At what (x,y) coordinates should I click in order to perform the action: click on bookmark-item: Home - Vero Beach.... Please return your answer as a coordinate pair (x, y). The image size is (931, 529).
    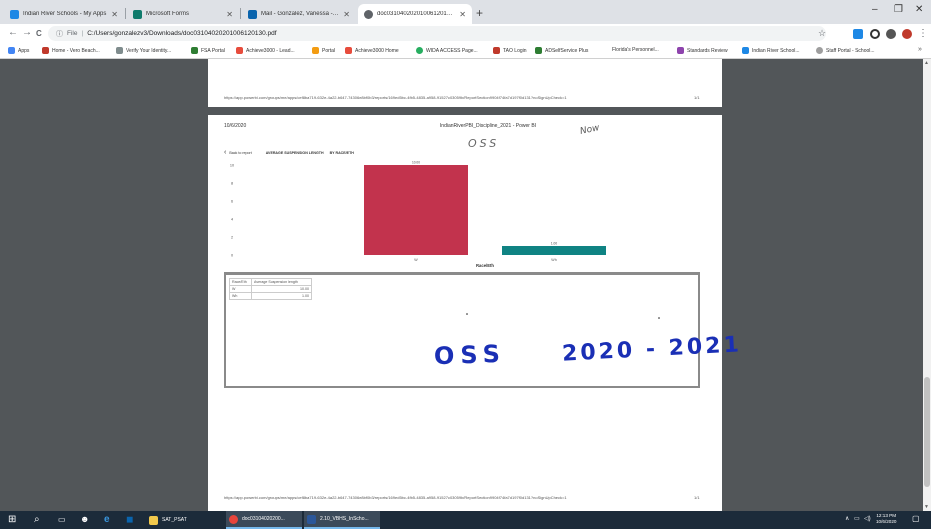
    Looking at the image, I should click on (71, 50).